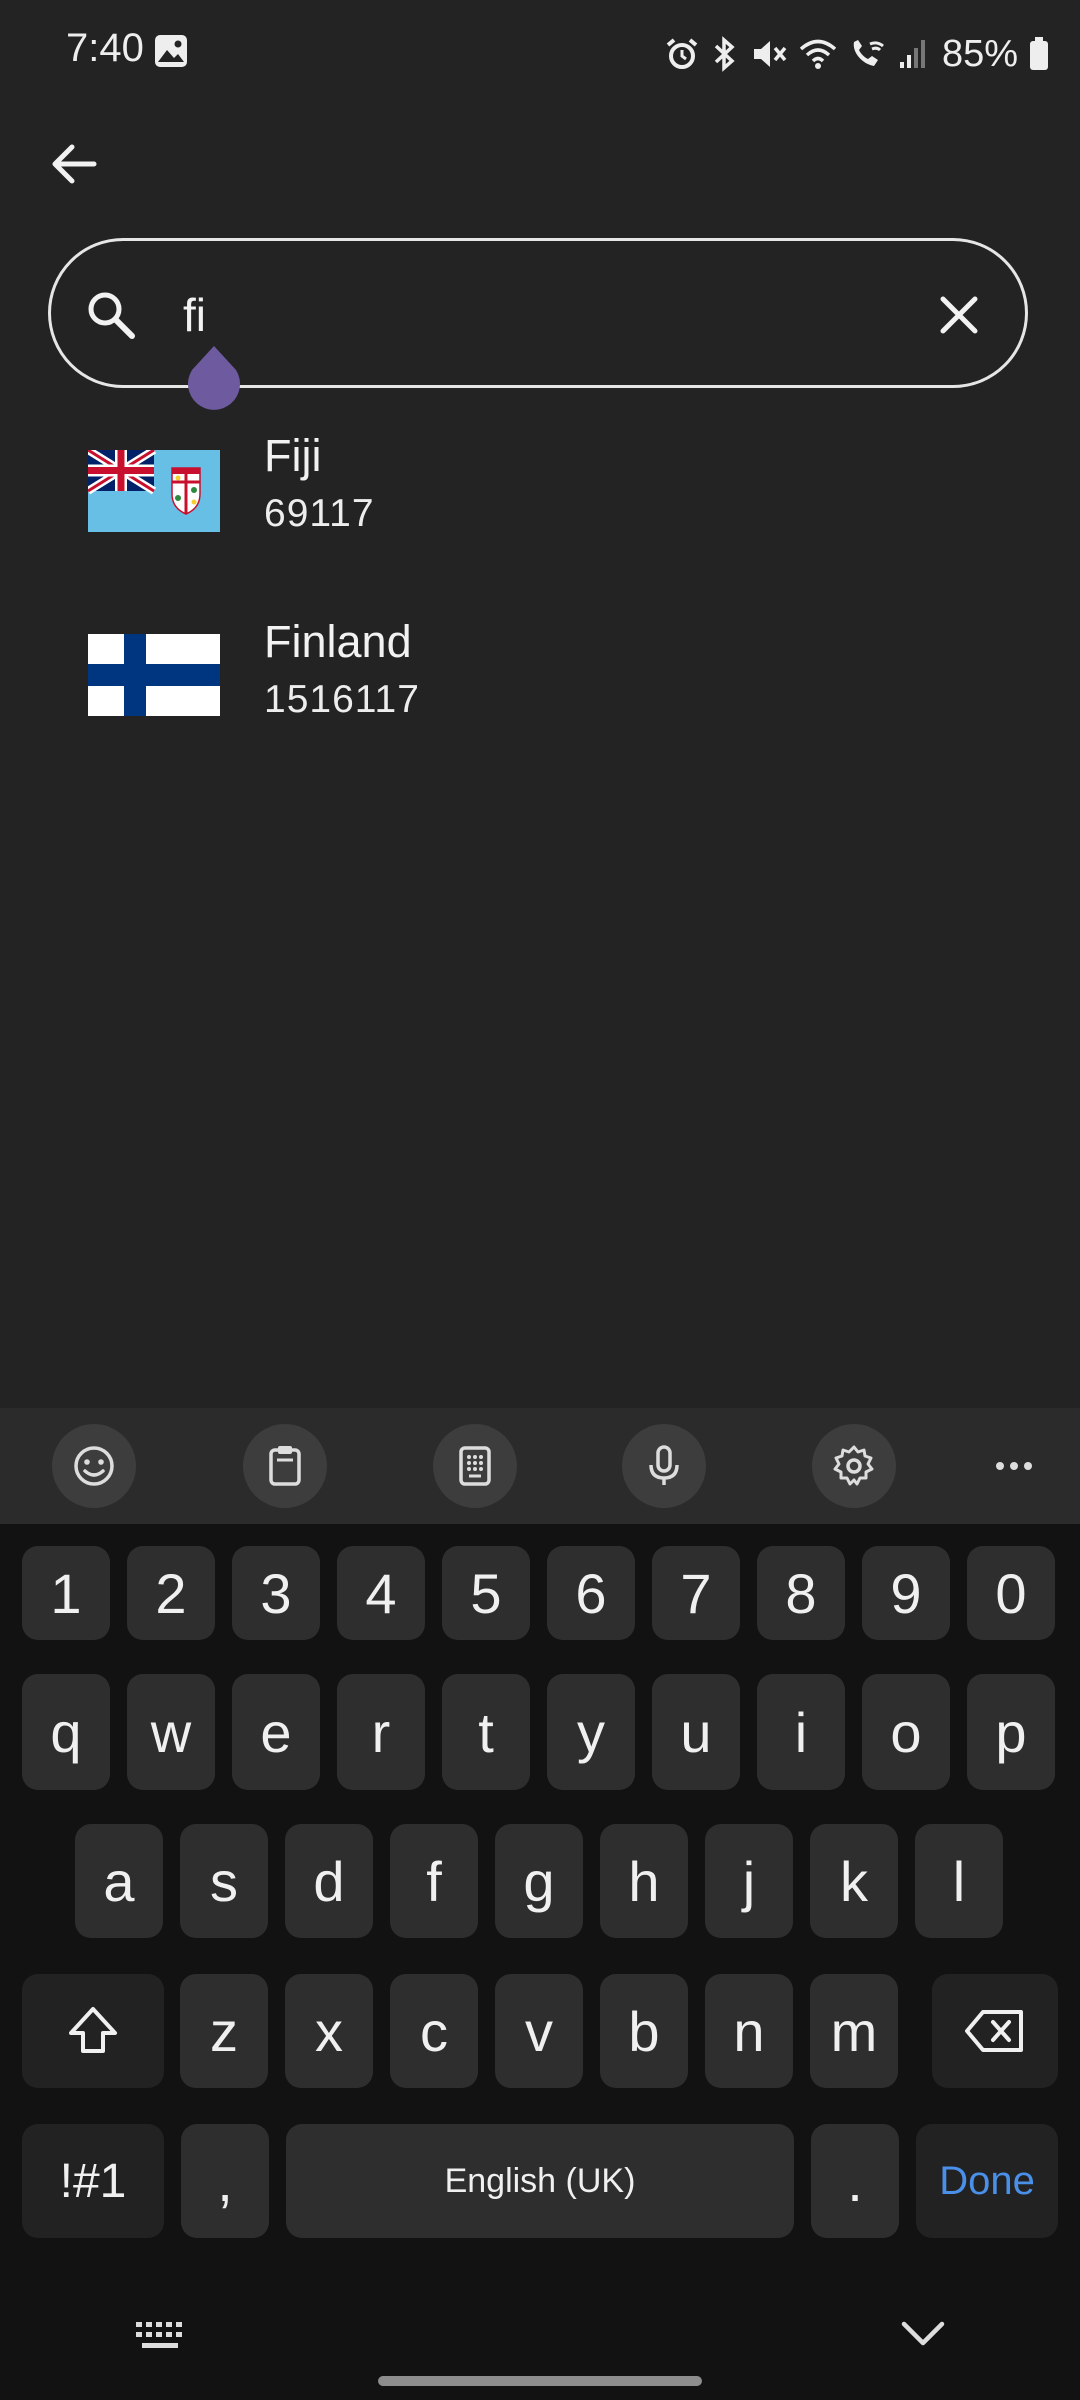 The height and width of the screenshot is (2400, 1080). I want to click on key-l: l, so click(959, 1881).